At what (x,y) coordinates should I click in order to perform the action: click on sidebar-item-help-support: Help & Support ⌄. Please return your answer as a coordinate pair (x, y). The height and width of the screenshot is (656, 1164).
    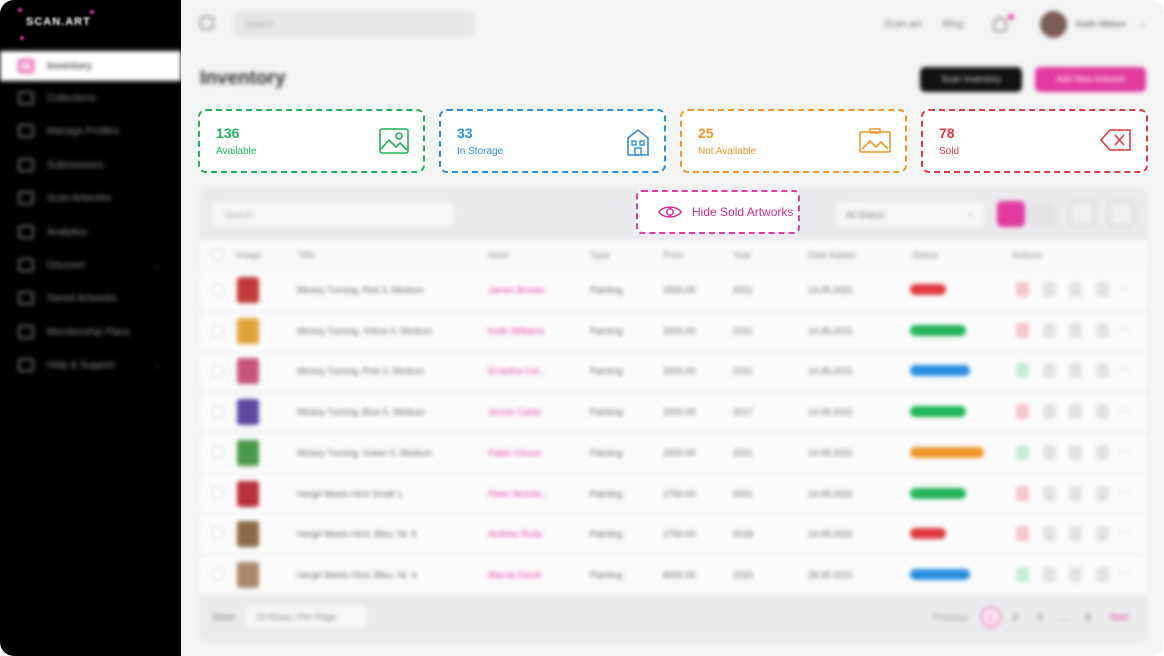
    Looking at the image, I should click on (90, 365).